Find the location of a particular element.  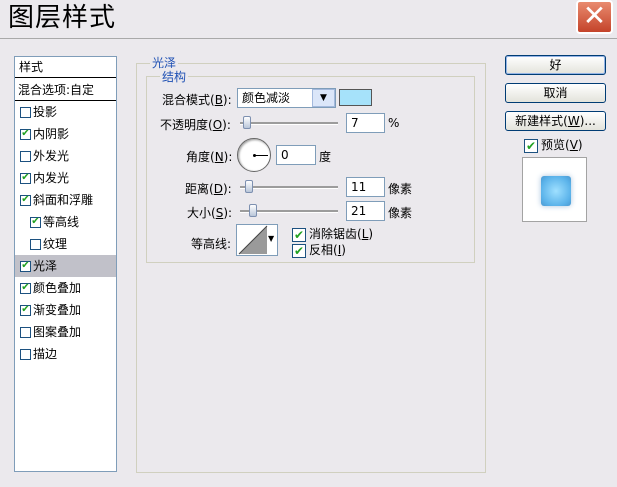

style-item-label: 内发光 is located at coordinates (51, 178).